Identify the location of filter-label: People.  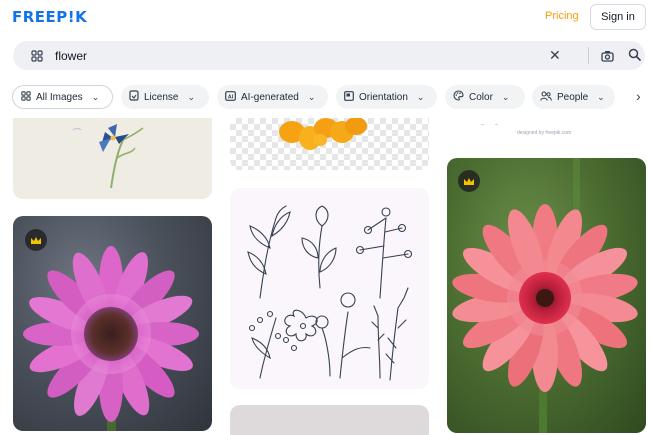
(573, 97).